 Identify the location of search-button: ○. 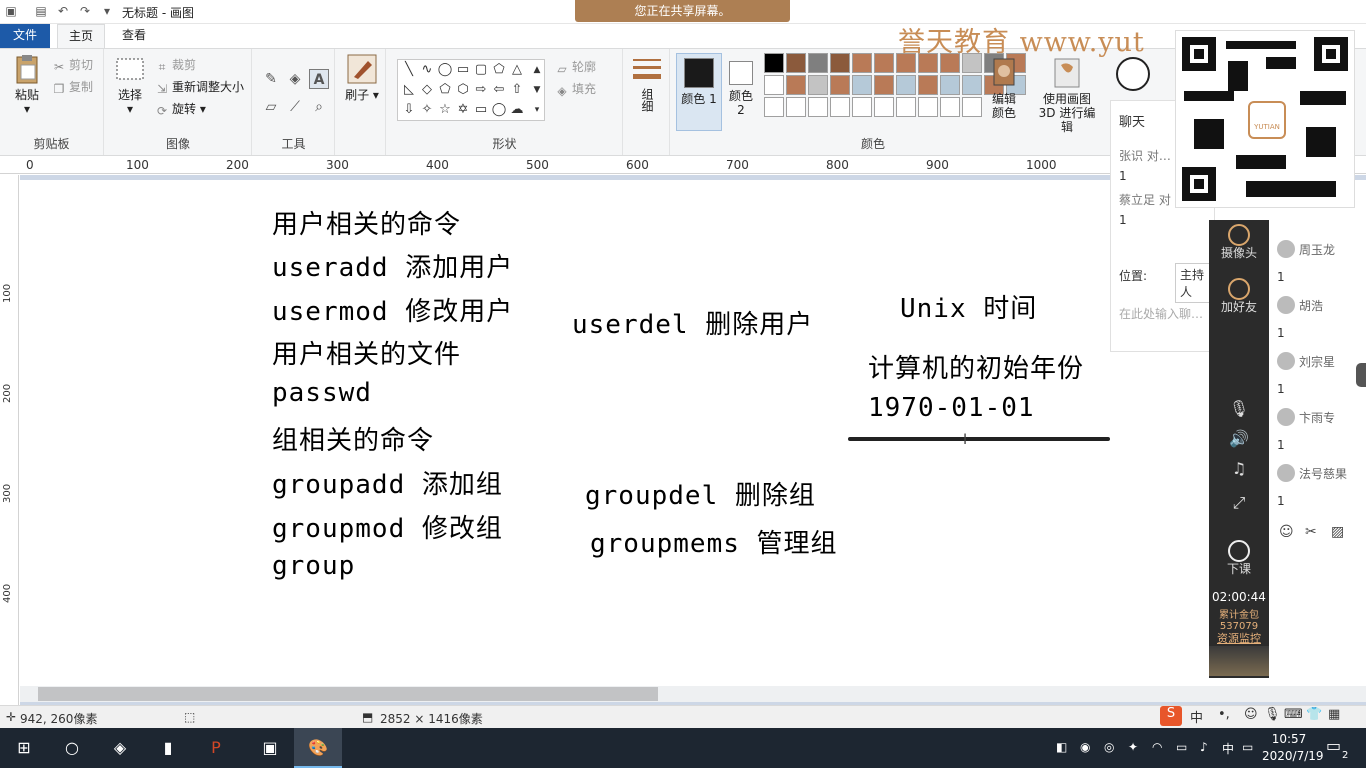
(72, 748).